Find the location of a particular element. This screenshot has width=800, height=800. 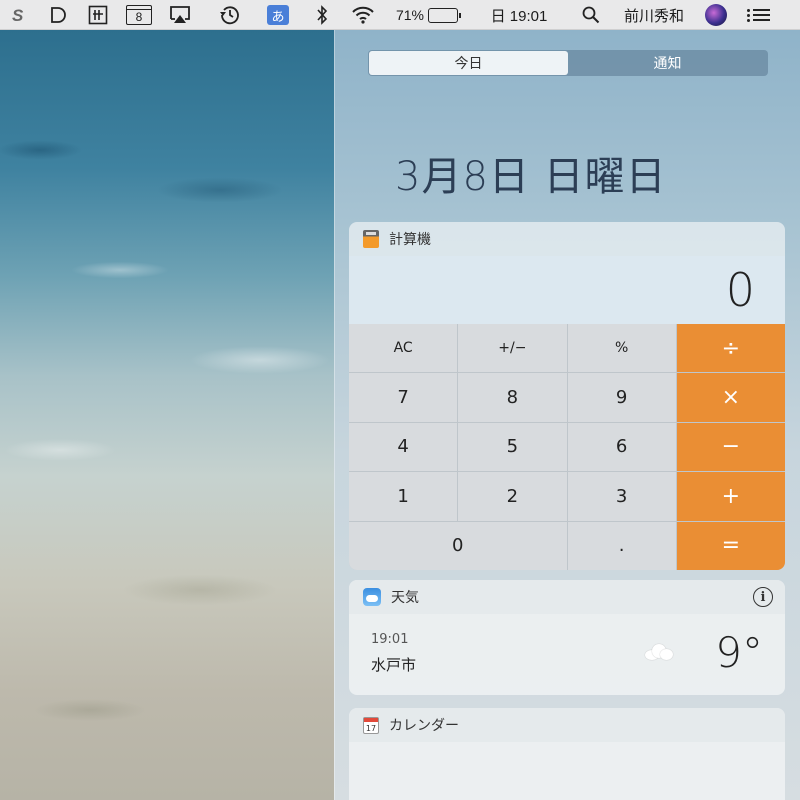

calc-key-clear: AC is located at coordinates (403, 348).